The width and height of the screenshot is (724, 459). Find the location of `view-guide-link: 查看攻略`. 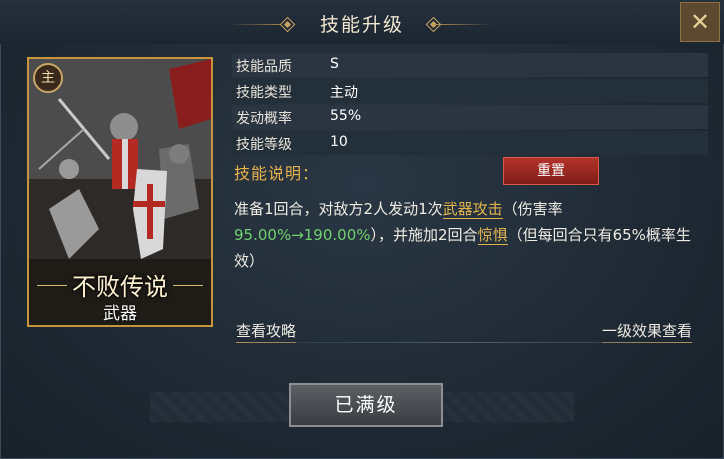

view-guide-link: 查看攻略 is located at coordinates (266, 331).